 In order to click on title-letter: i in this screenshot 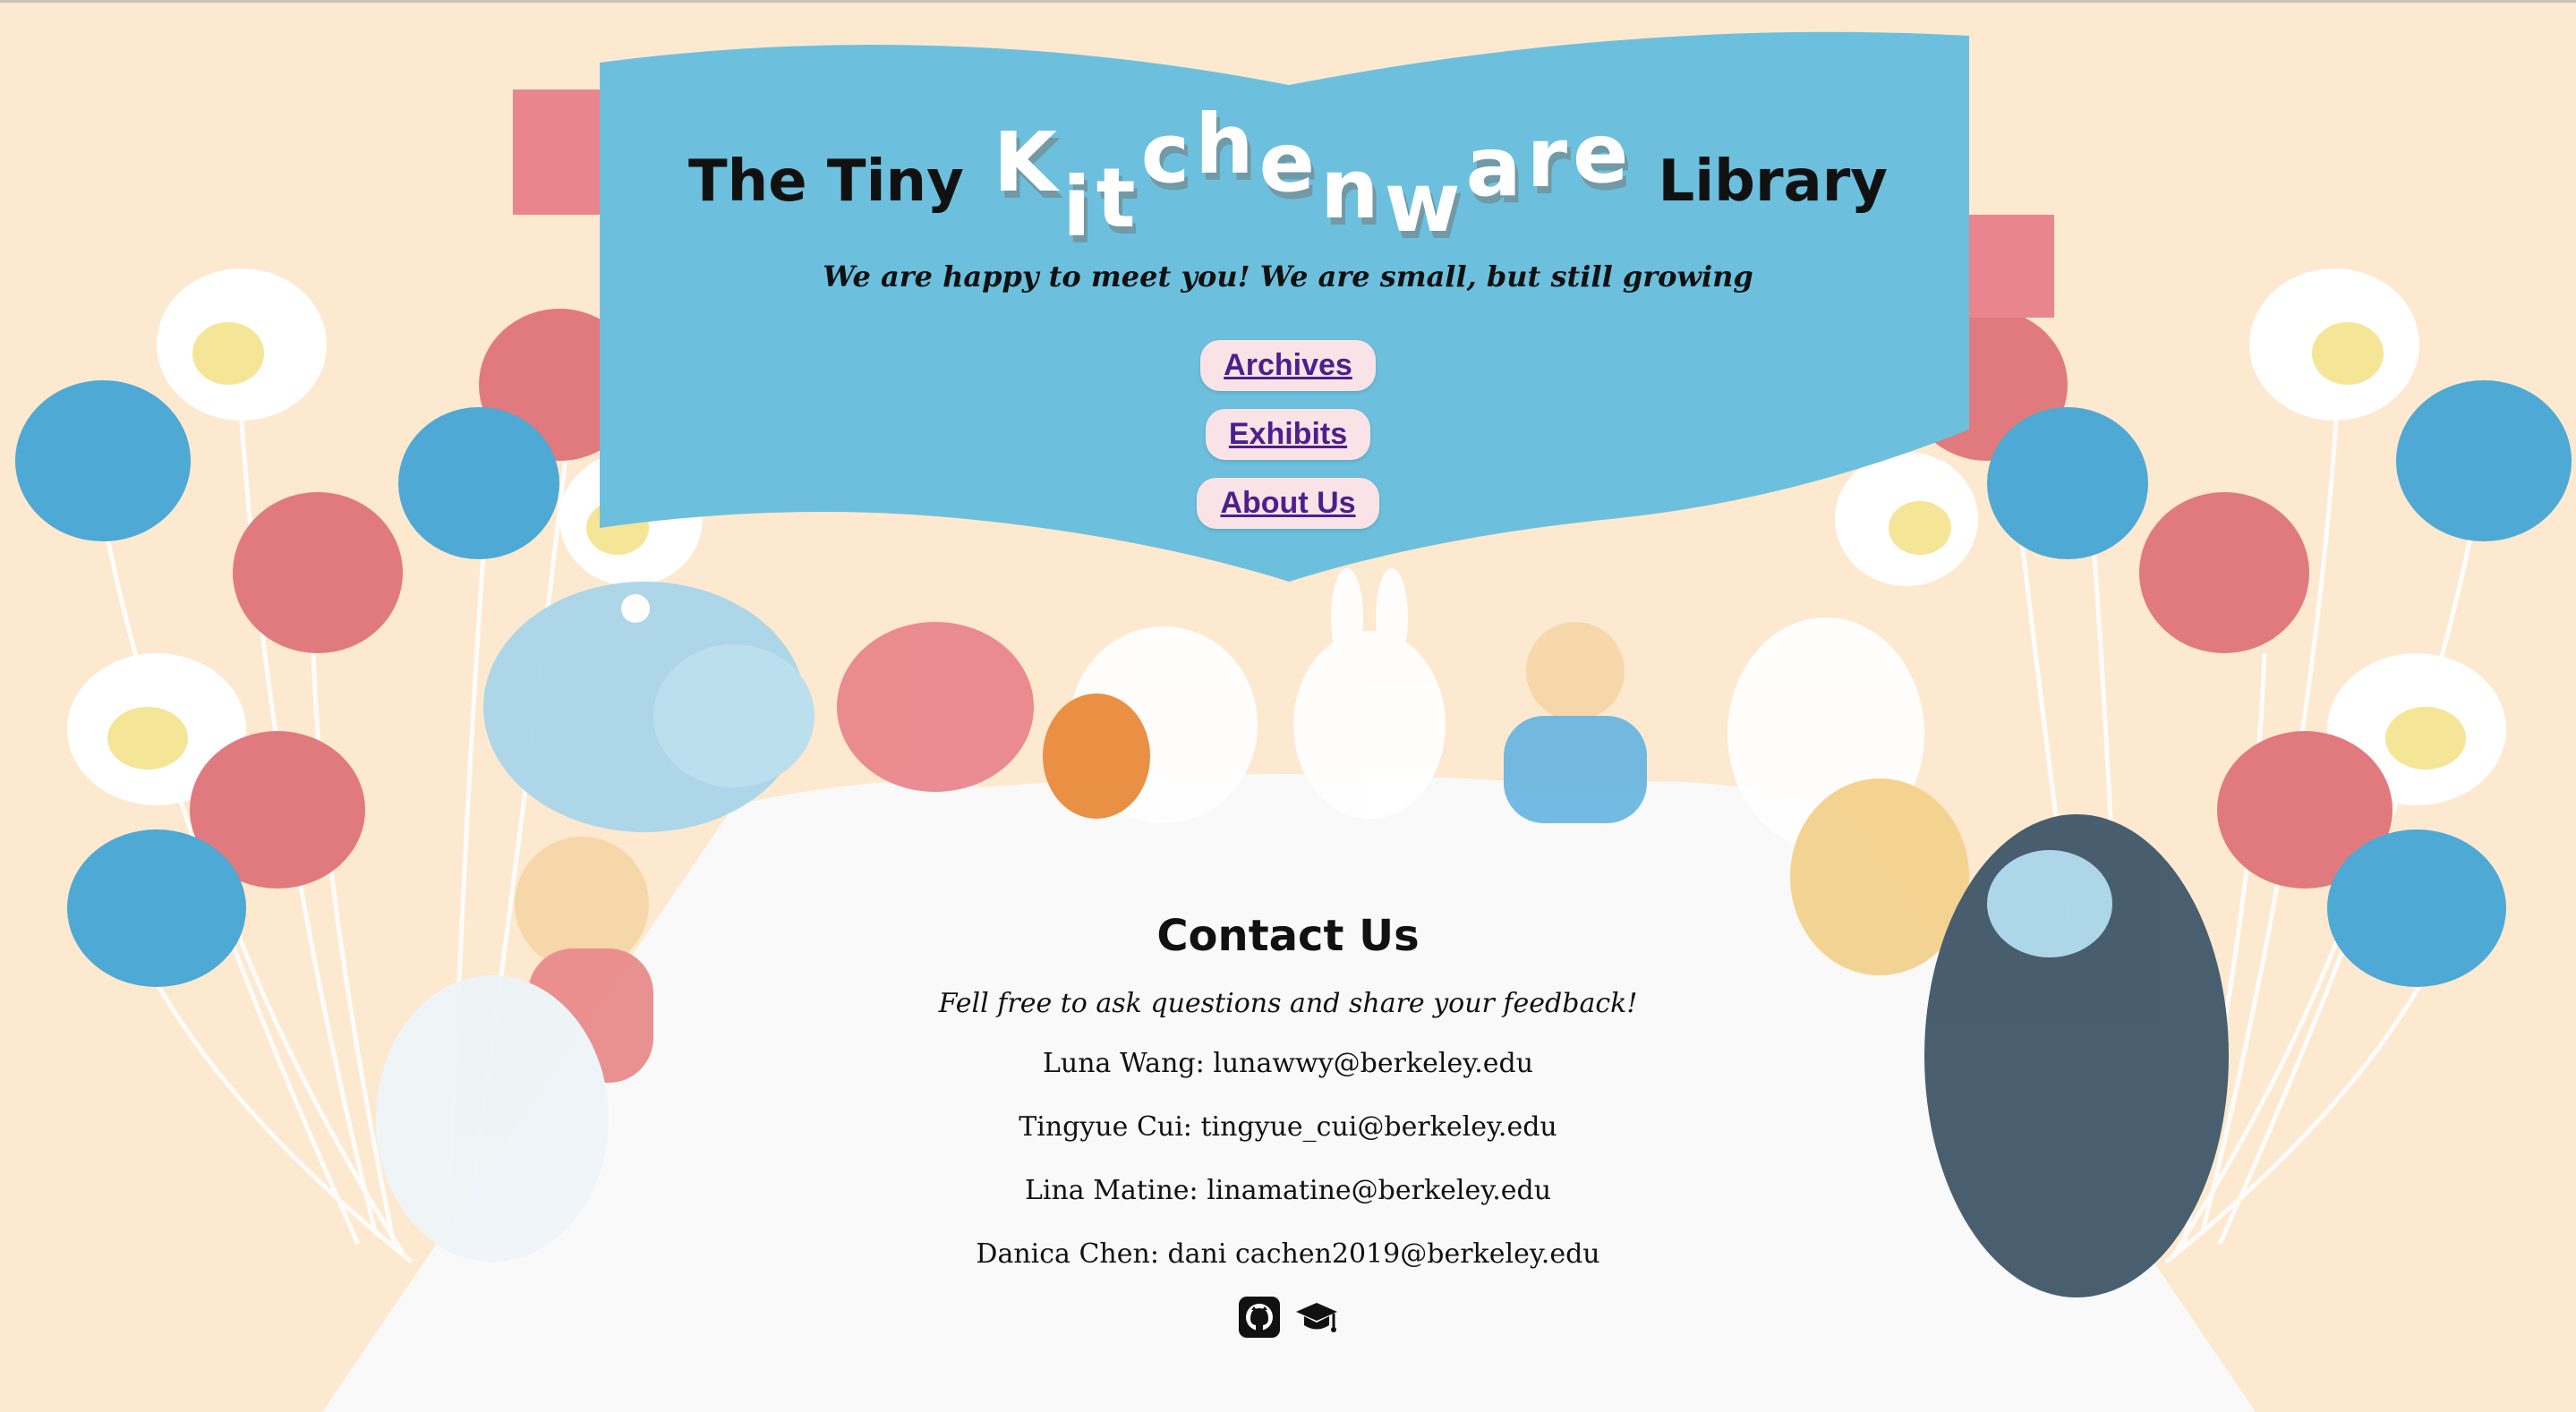, I will do `click(1076, 207)`.